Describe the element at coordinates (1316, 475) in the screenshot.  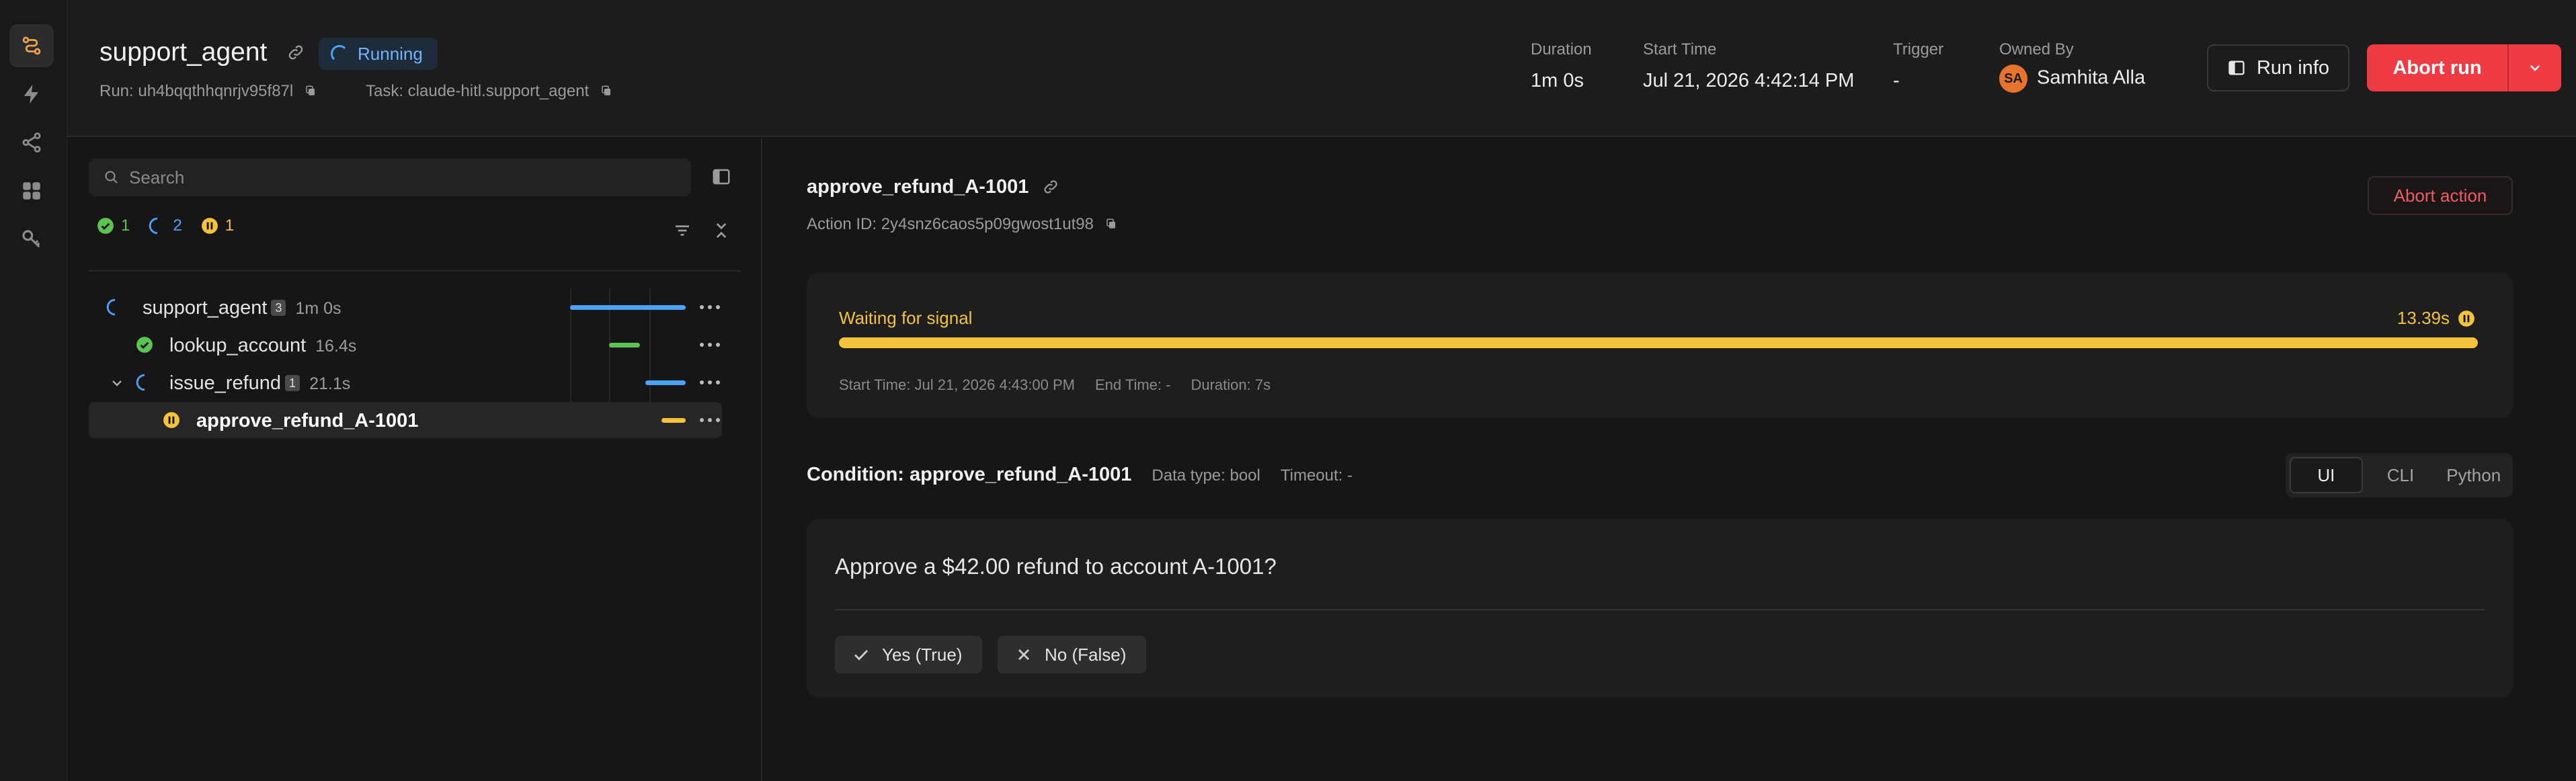
I see `condition-timeout: Timeout: -` at that location.